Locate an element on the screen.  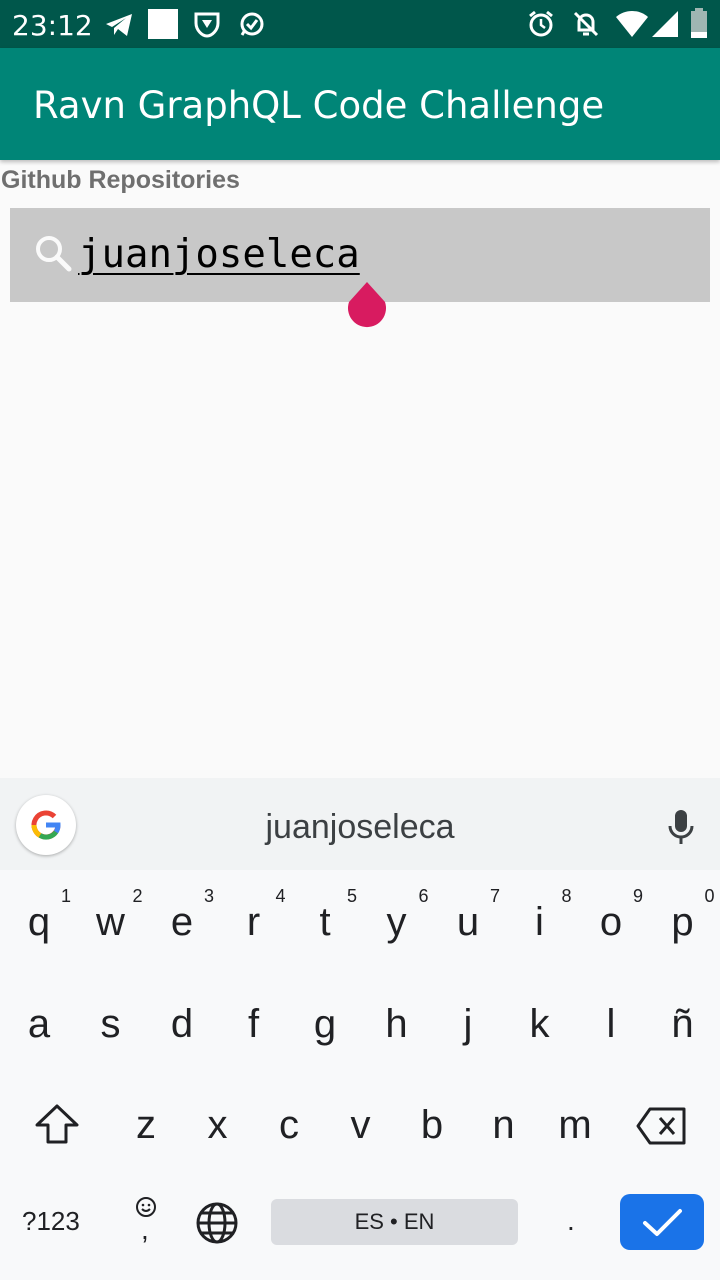
check-icon is located at coordinates (662, 1222).